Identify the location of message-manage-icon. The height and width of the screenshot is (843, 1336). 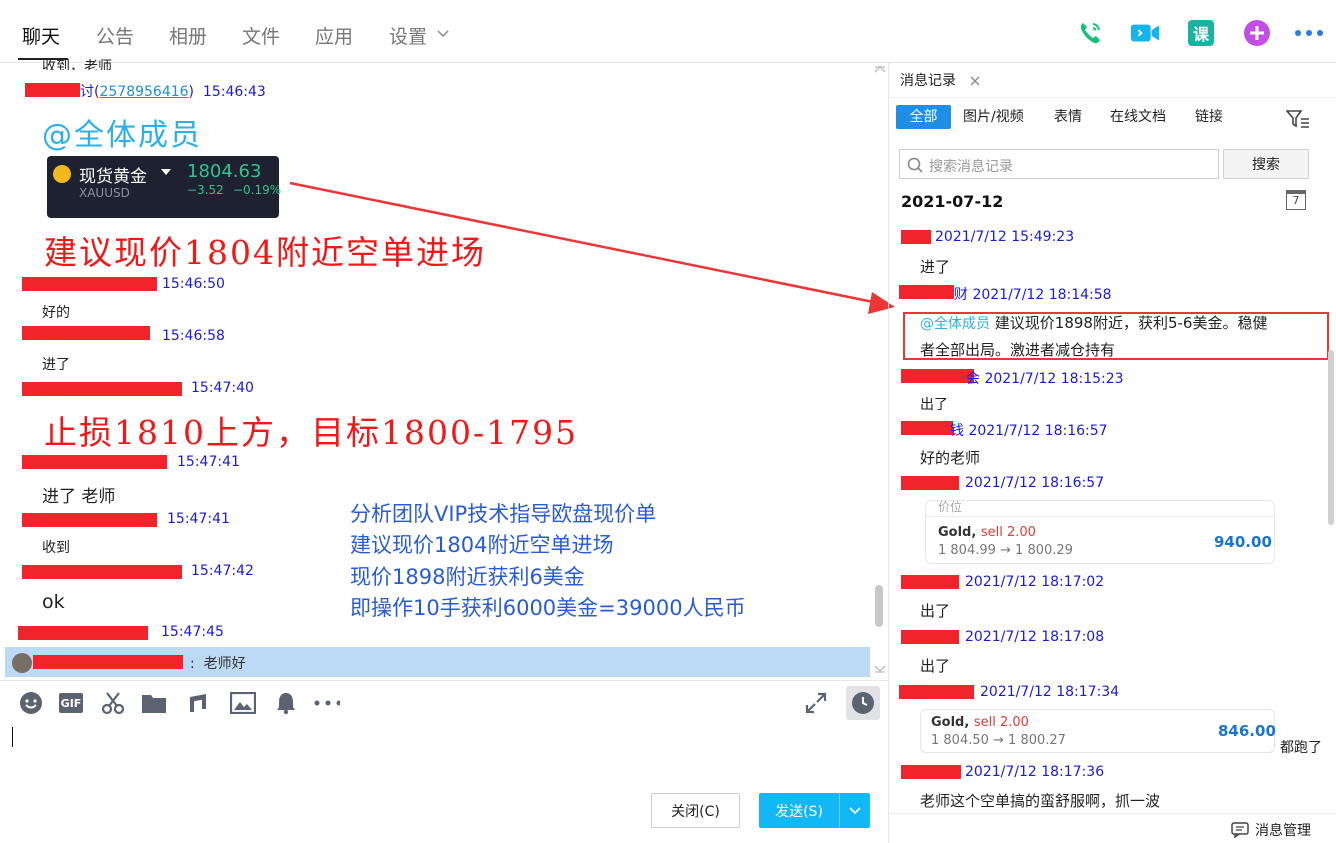
(1240, 830).